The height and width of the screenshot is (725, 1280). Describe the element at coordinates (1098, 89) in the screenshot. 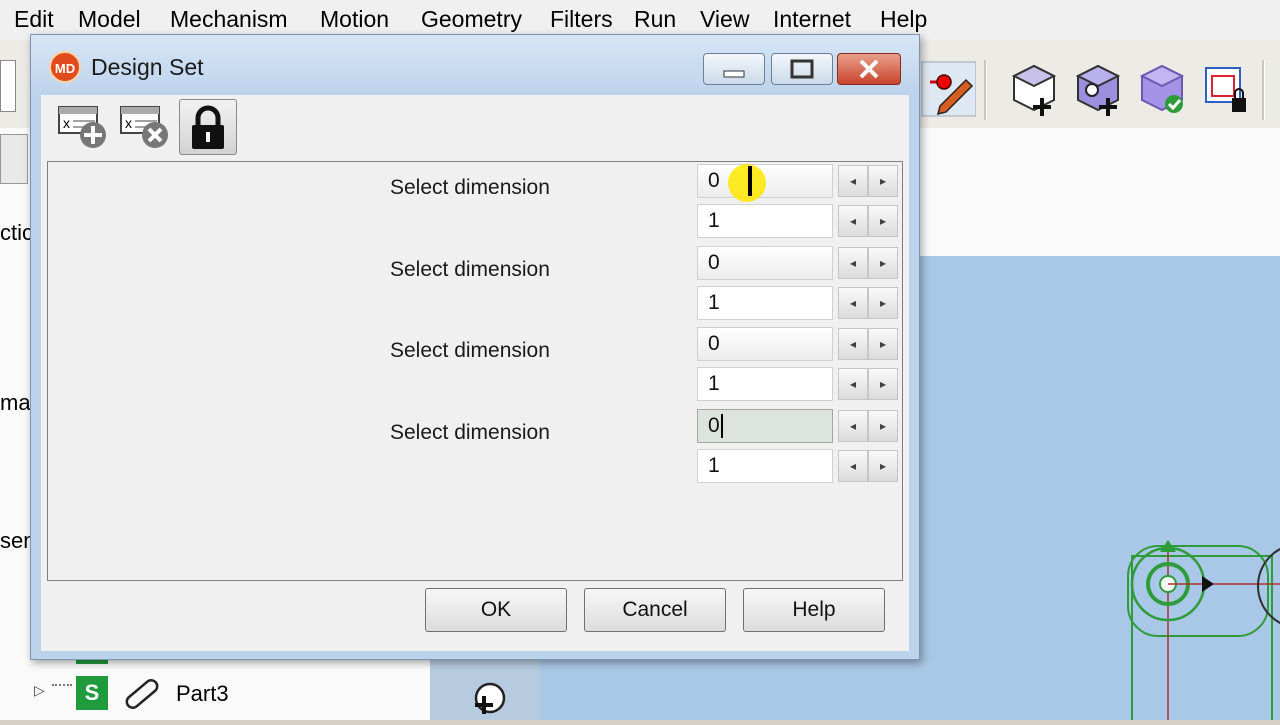

I see `add-constraint-part-icon` at that location.